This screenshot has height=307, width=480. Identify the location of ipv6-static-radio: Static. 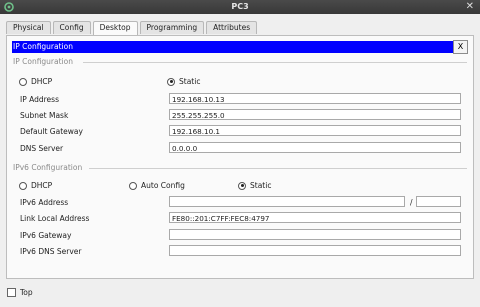
(254, 185).